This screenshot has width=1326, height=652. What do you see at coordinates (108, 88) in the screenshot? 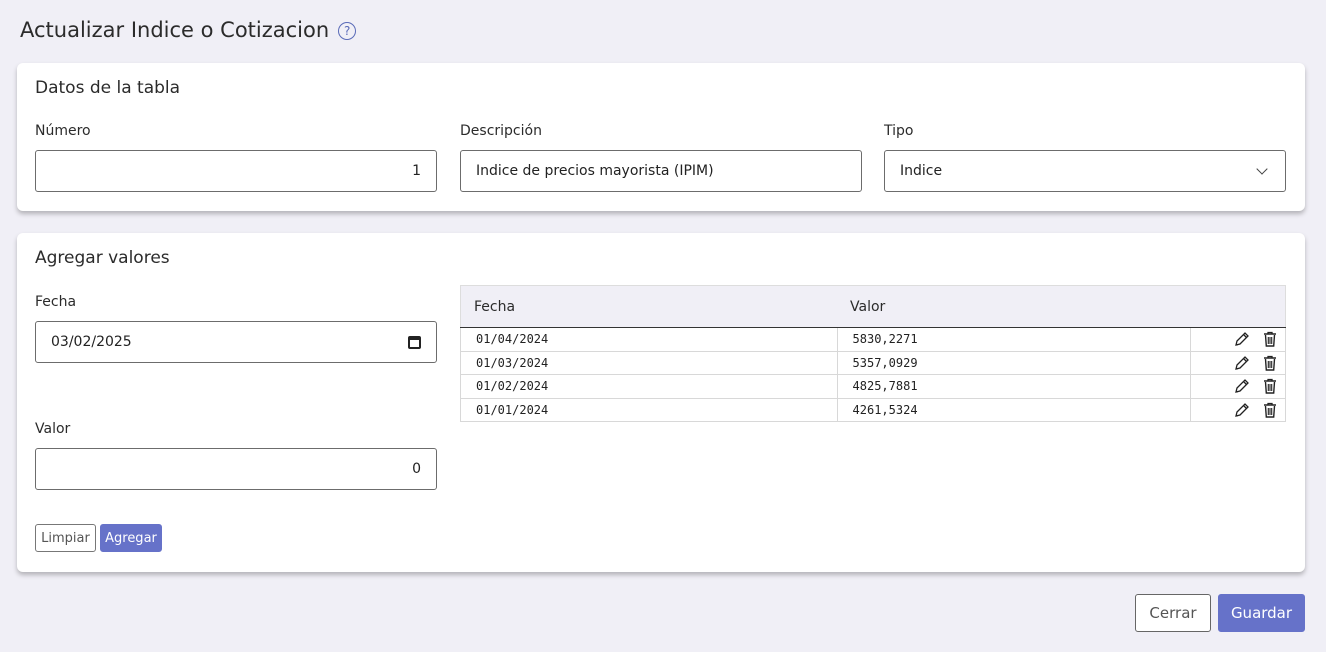
I see `datos-title: Datos de la tabla` at bounding box center [108, 88].